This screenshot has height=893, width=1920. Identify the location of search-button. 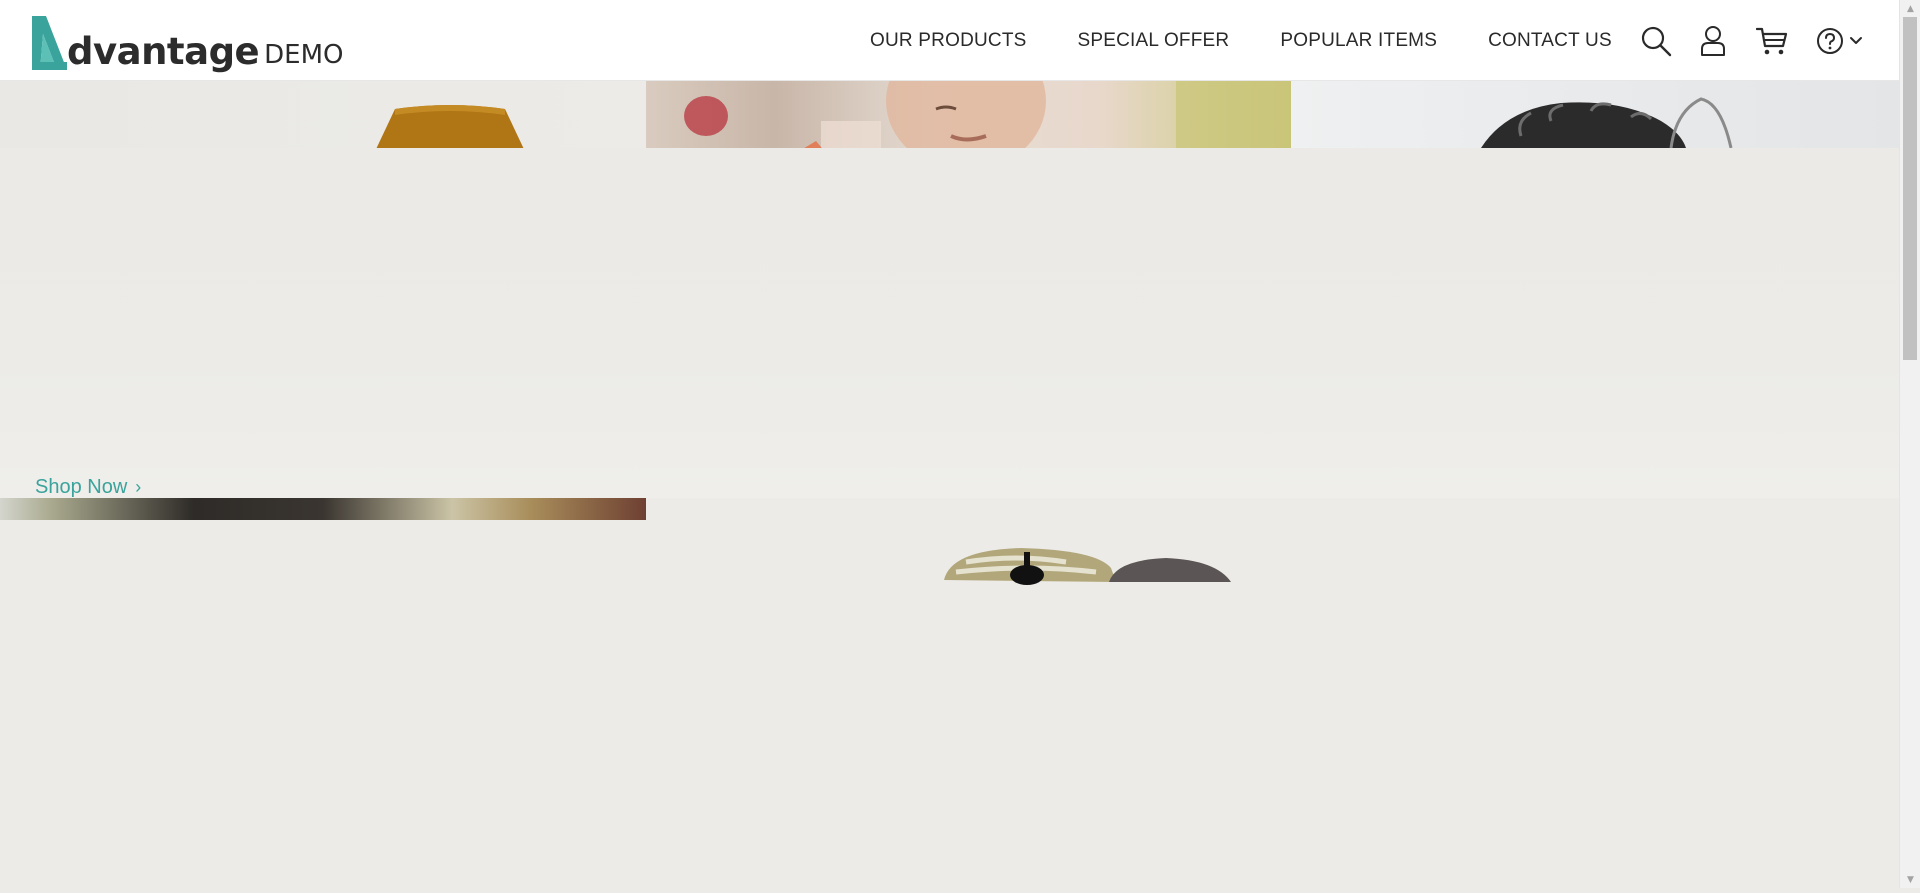
(1656, 41).